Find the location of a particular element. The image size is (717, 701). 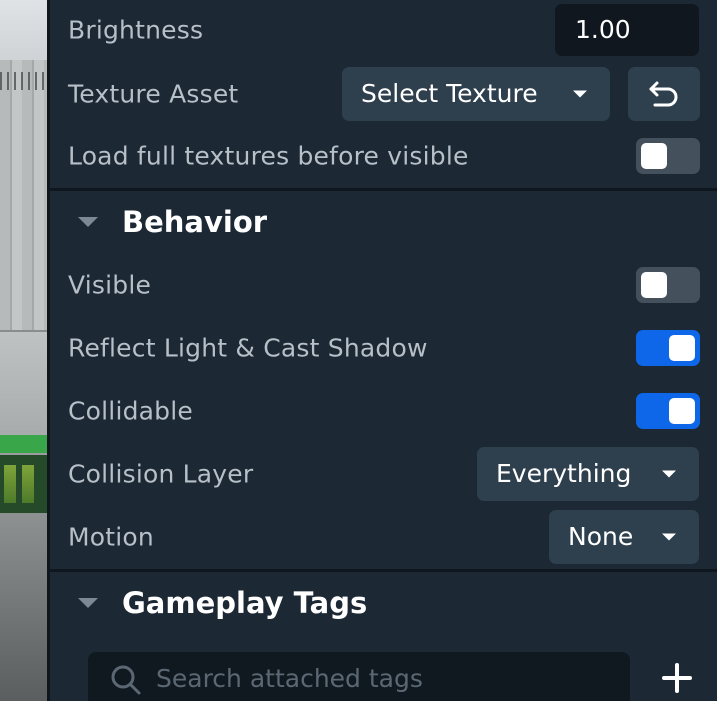

brightness-label: Brightness is located at coordinates (136, 30).